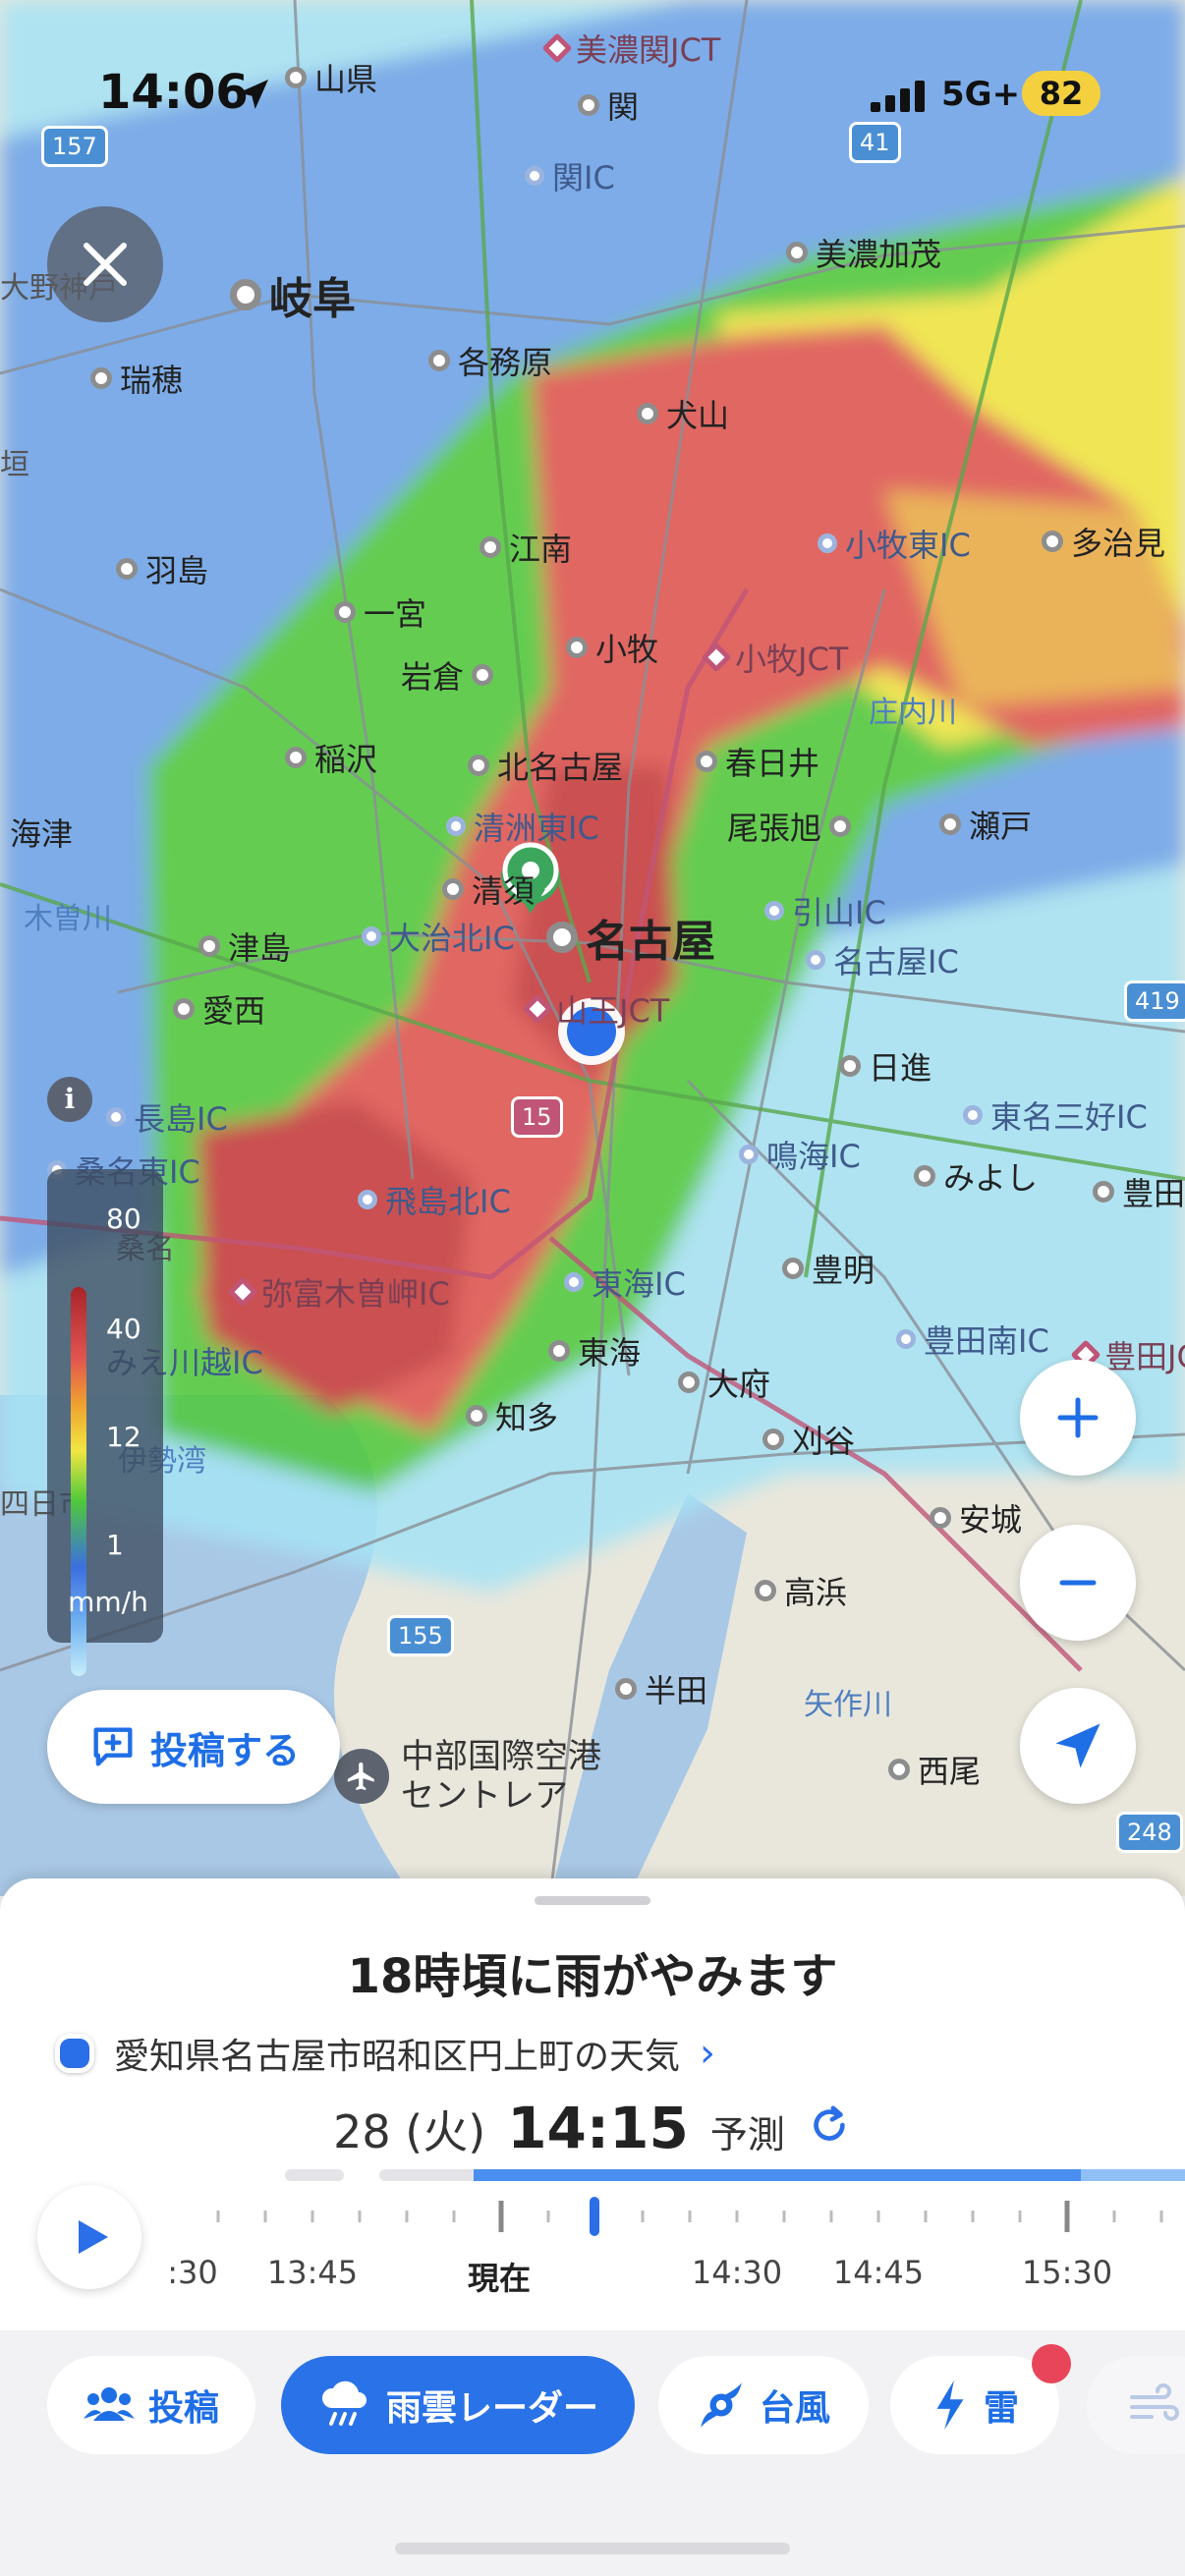 Image resolution: width=1185 pixels, height=2576 pixels. Describe the element at coordinates (829, 1268) in the screenshot. I see `place-label: 豊明` at that location.